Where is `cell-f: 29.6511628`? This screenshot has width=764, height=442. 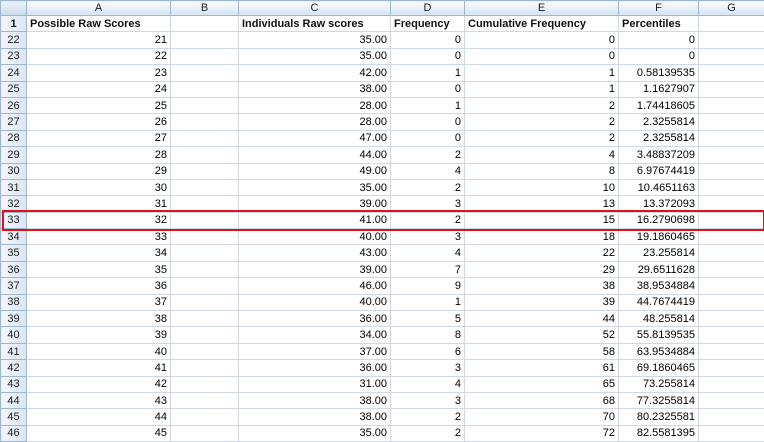 cell-f: 29.6511628 is located at coordinates (659, 269).